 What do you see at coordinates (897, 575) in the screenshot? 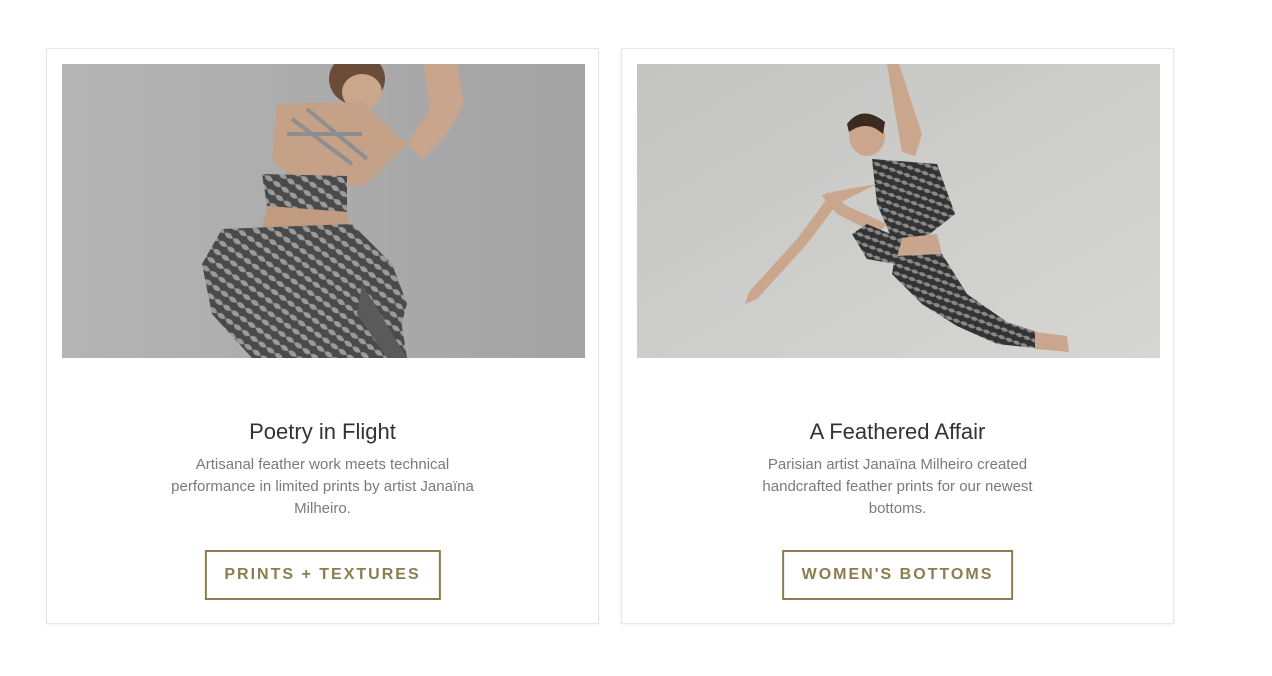
I see `womens-bottoms-button: WOMEN'S BOTTOMS` at bounding box center [897, 575].